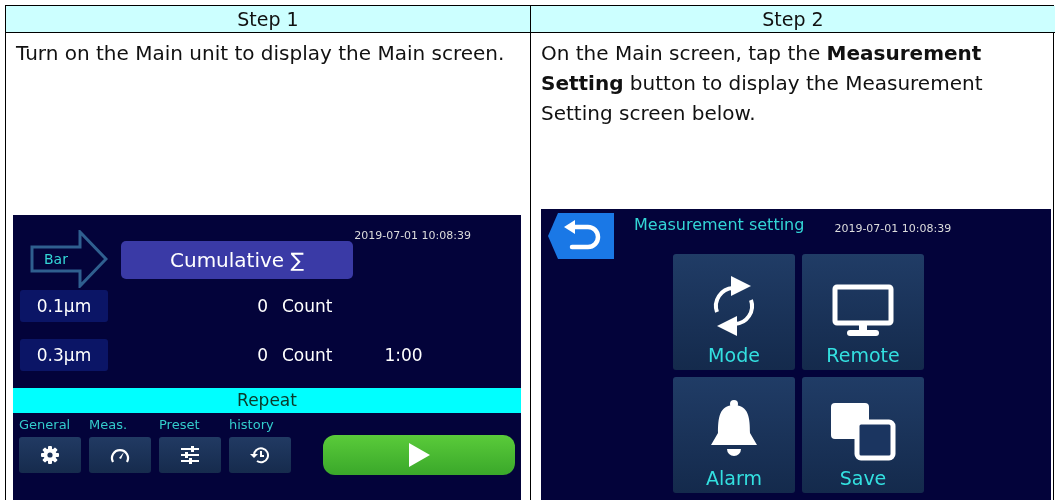  Describe the element at coordinates (762, 83) in the screenshot. I see `step-description: On the Main screen, tap the Measurement Setting button to display the Measurement Setting screen below.` at that location.